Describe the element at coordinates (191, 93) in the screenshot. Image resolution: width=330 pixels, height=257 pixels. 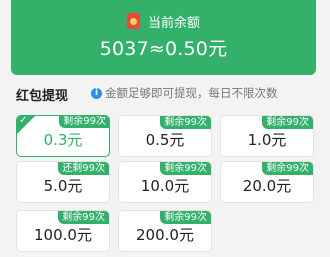
I see `notice-text: 金额足够即可提现，每日不限次数` at that location.